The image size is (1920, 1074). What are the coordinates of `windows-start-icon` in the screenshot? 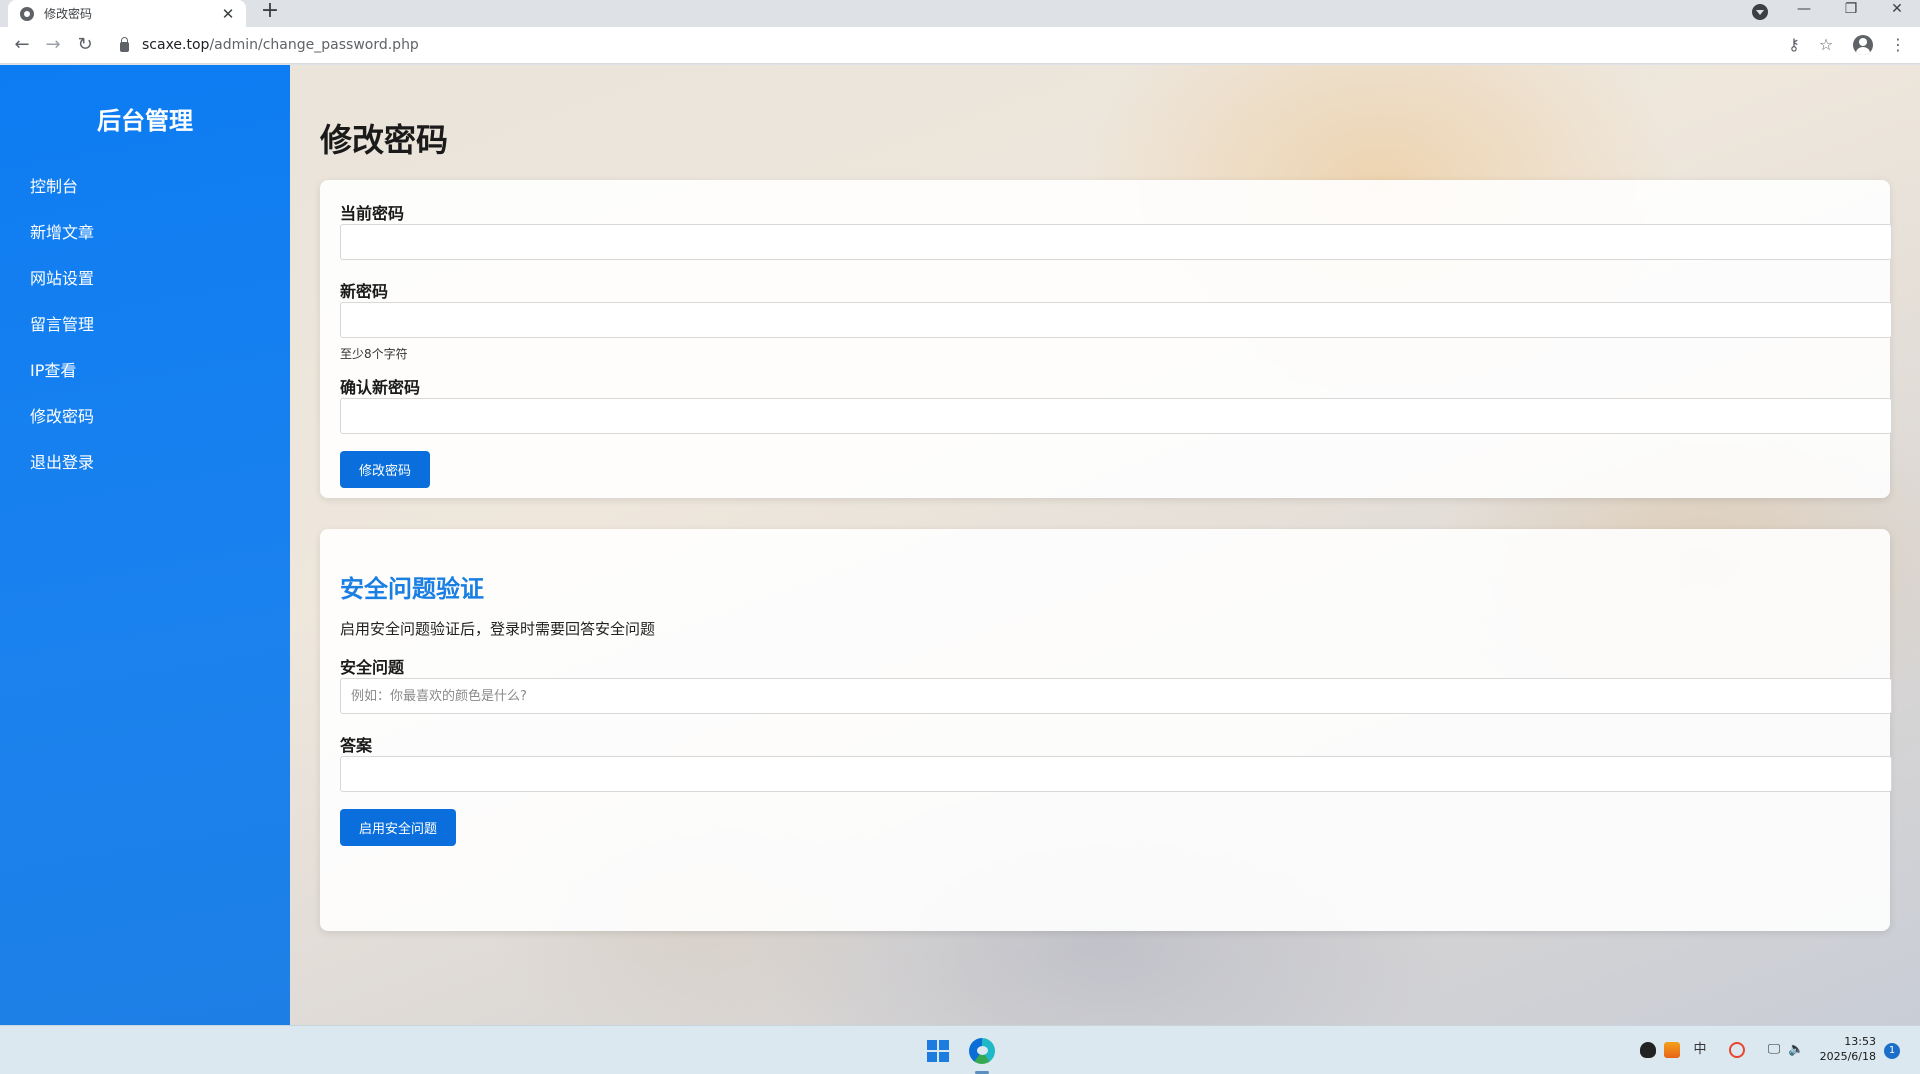 It's located at (938, 1051).